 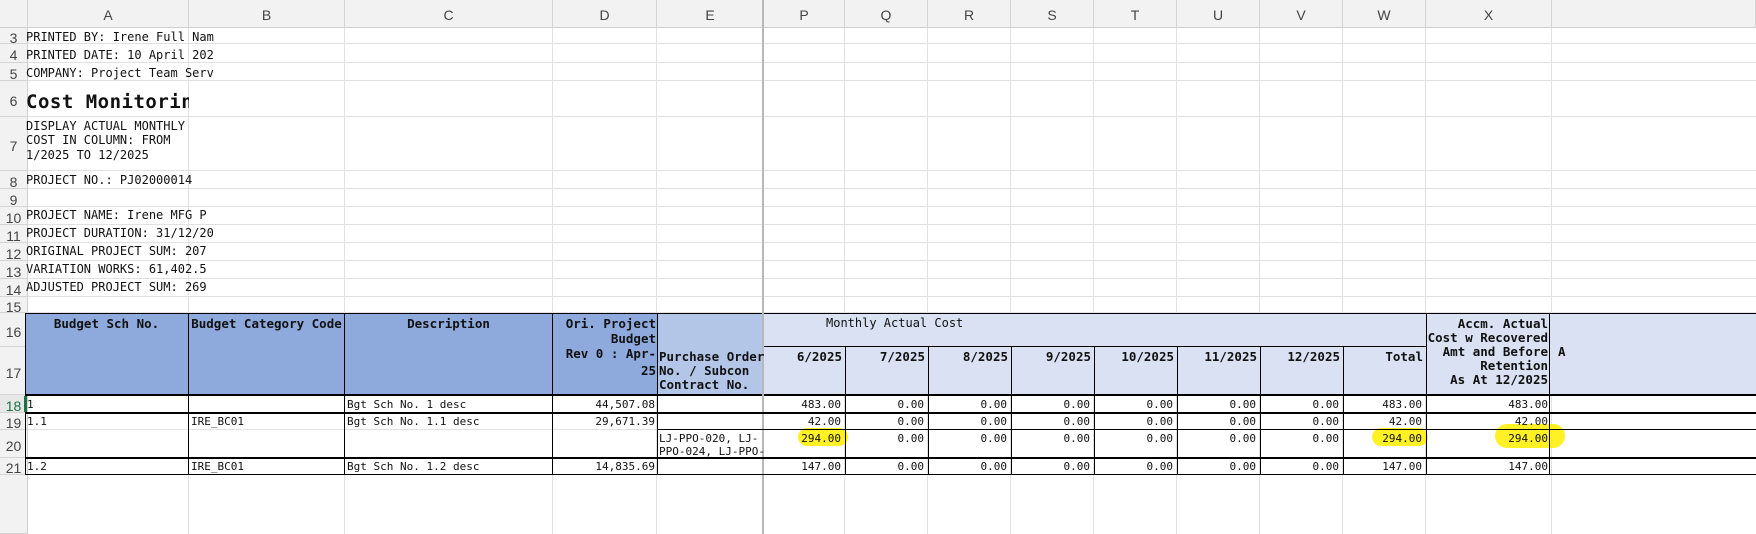 I want to click on row-header-5: 5, so click(x=14, y=72).